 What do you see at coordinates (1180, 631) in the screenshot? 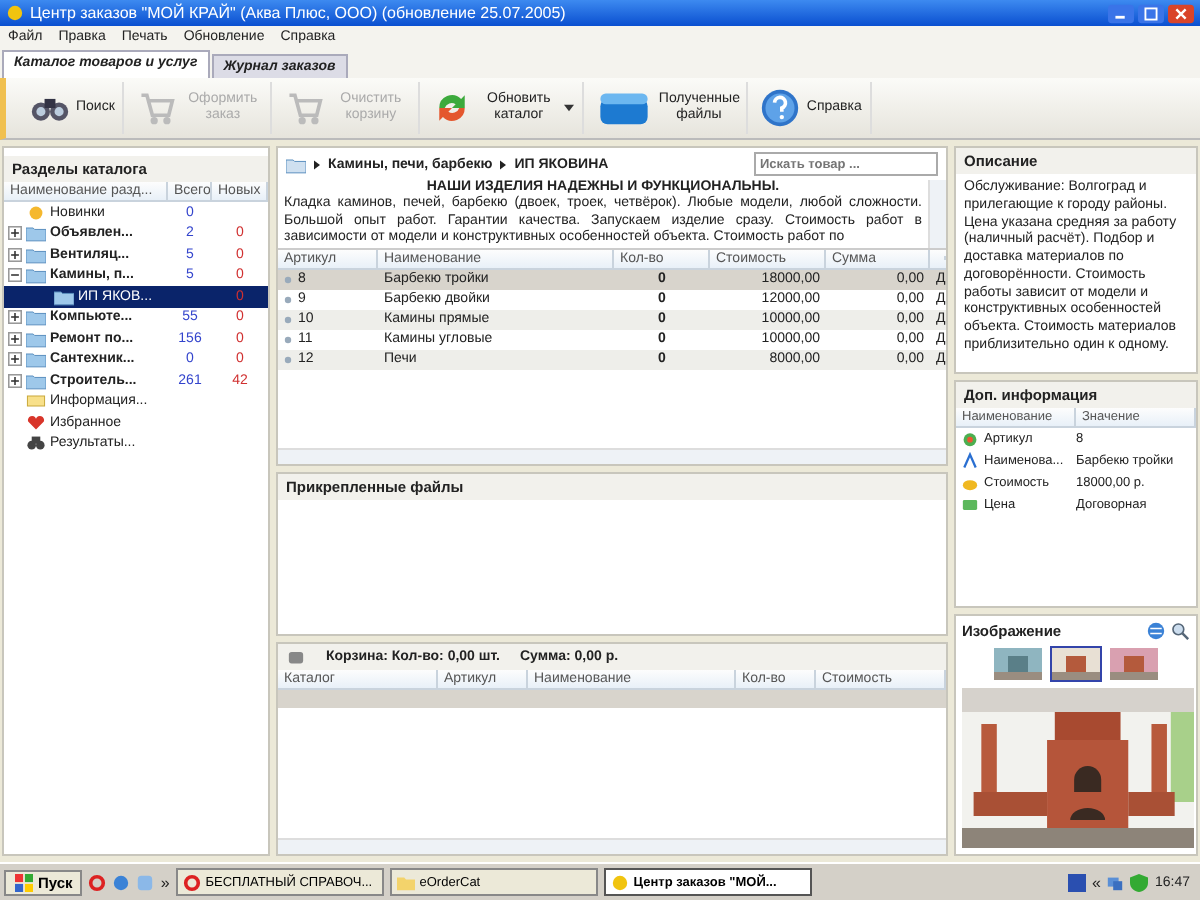
I see `zoom-icon` at bounding box center [1180, 631].